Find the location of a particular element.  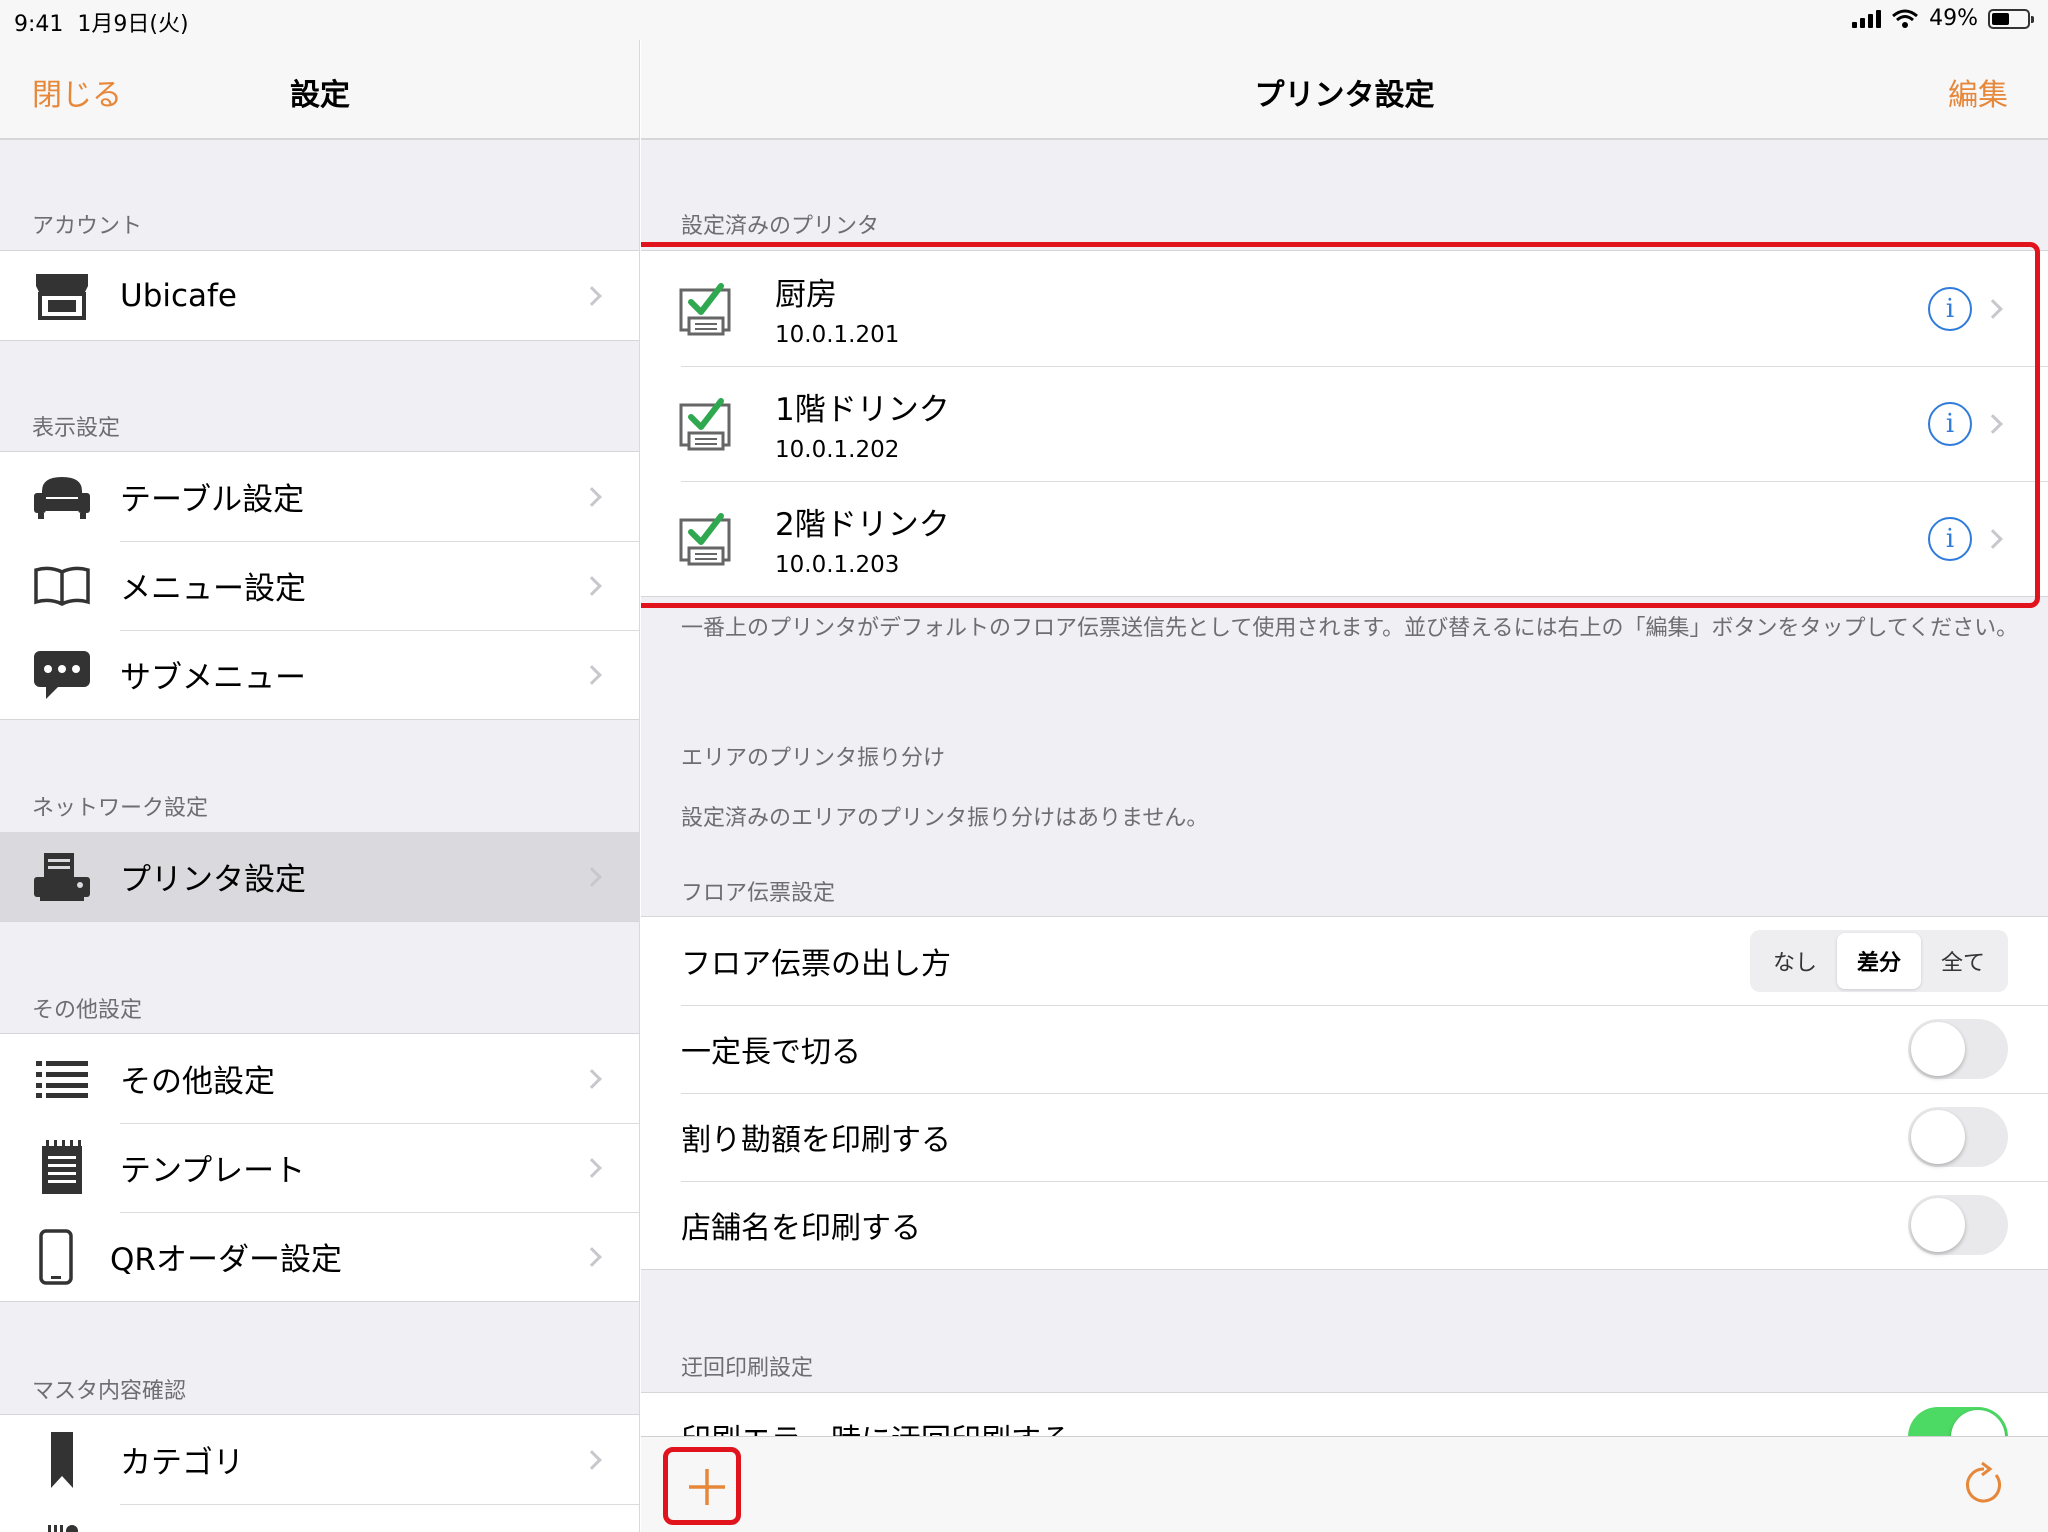

speech-bubble-icon is located at coordinates (62, 675).